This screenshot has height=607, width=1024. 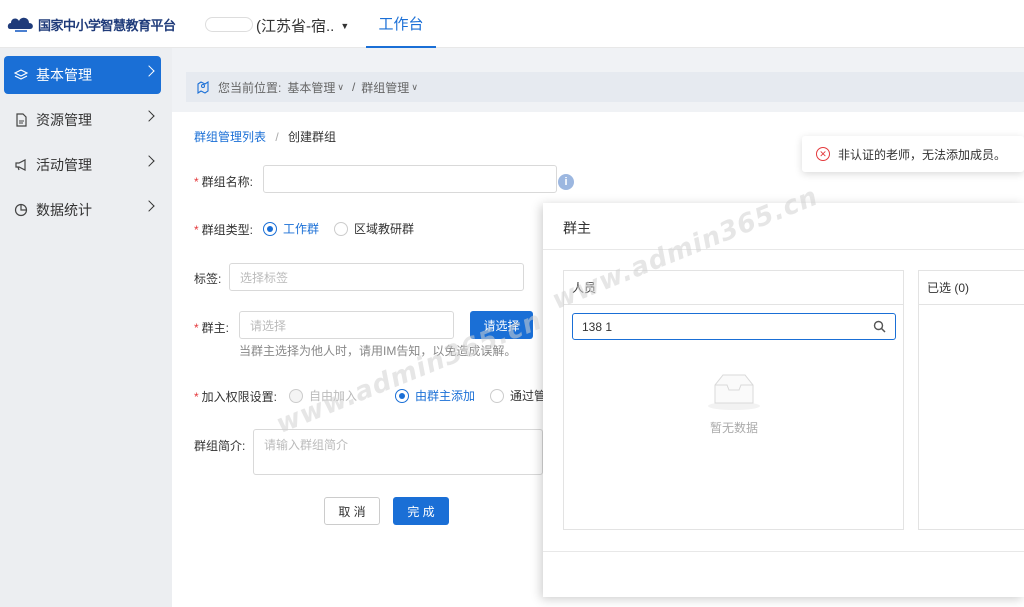 What do you see at coordinates (346, 325) in the screenshot?
I see `owner-input: 请选择` at bounding box center [346, 325].